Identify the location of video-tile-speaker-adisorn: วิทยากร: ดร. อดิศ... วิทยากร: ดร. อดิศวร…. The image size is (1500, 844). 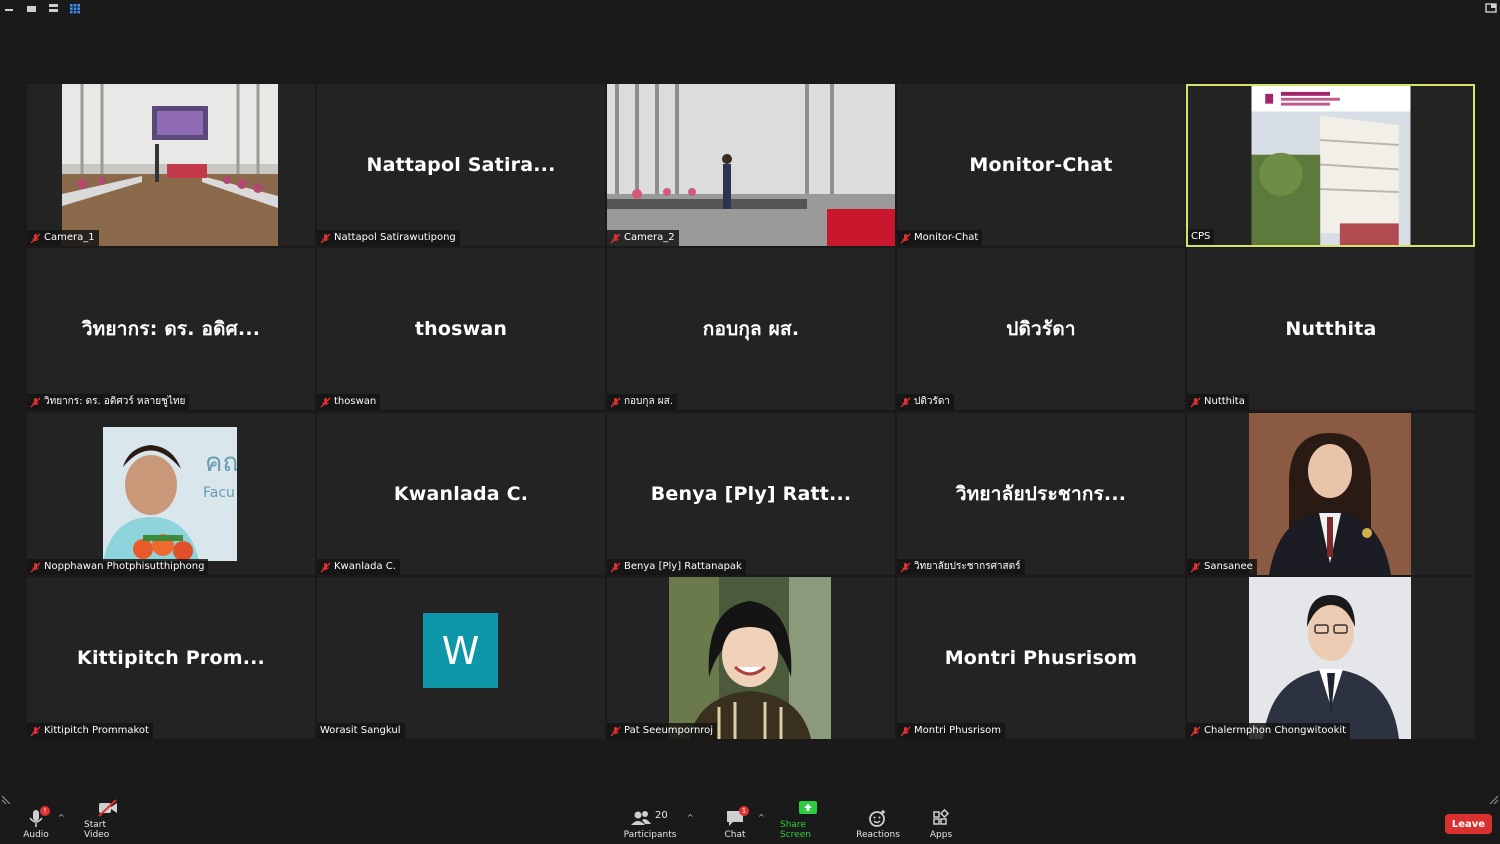
(171, 329).